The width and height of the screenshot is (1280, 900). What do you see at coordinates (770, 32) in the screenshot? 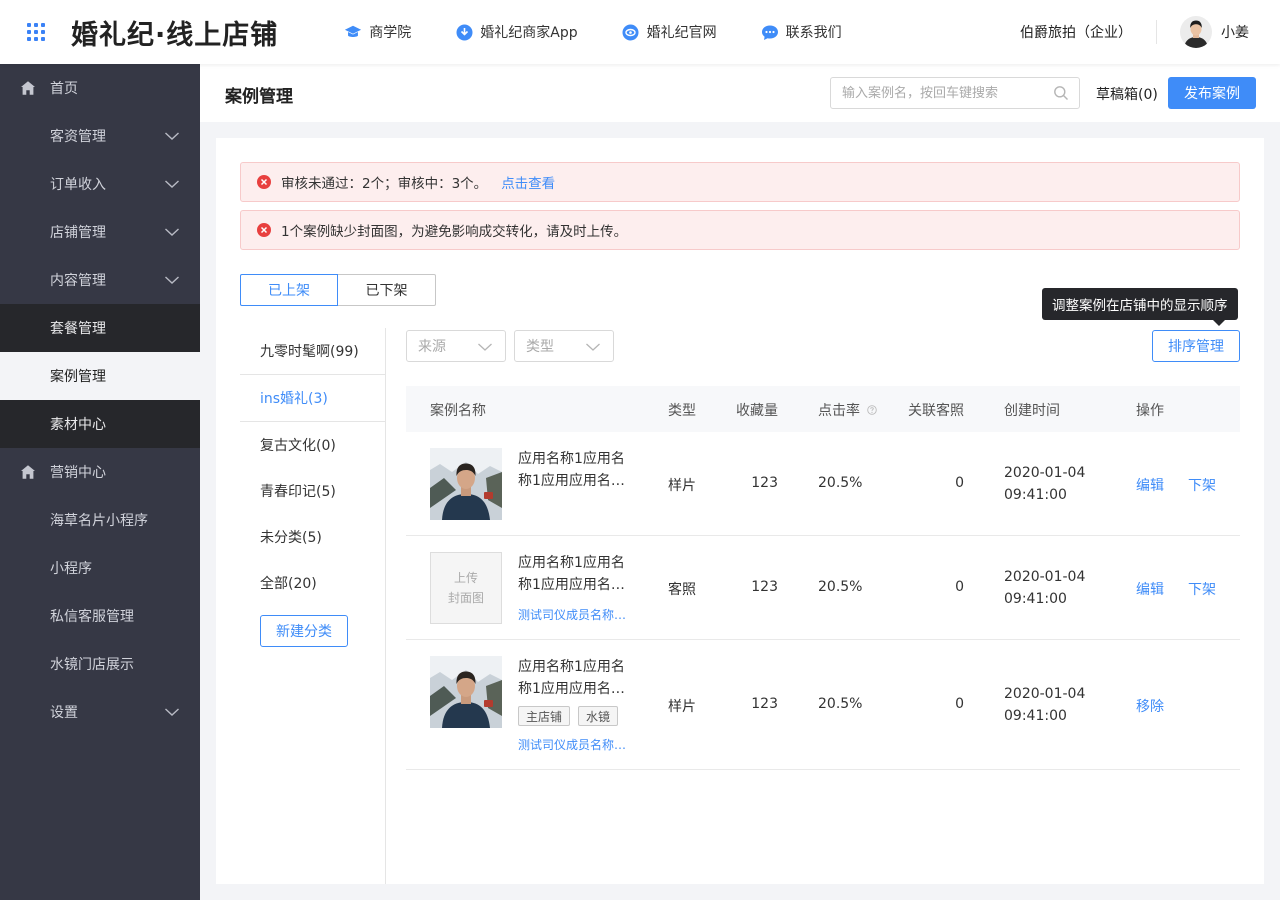
I see `chat-icon` at bounding box center [770, 32].